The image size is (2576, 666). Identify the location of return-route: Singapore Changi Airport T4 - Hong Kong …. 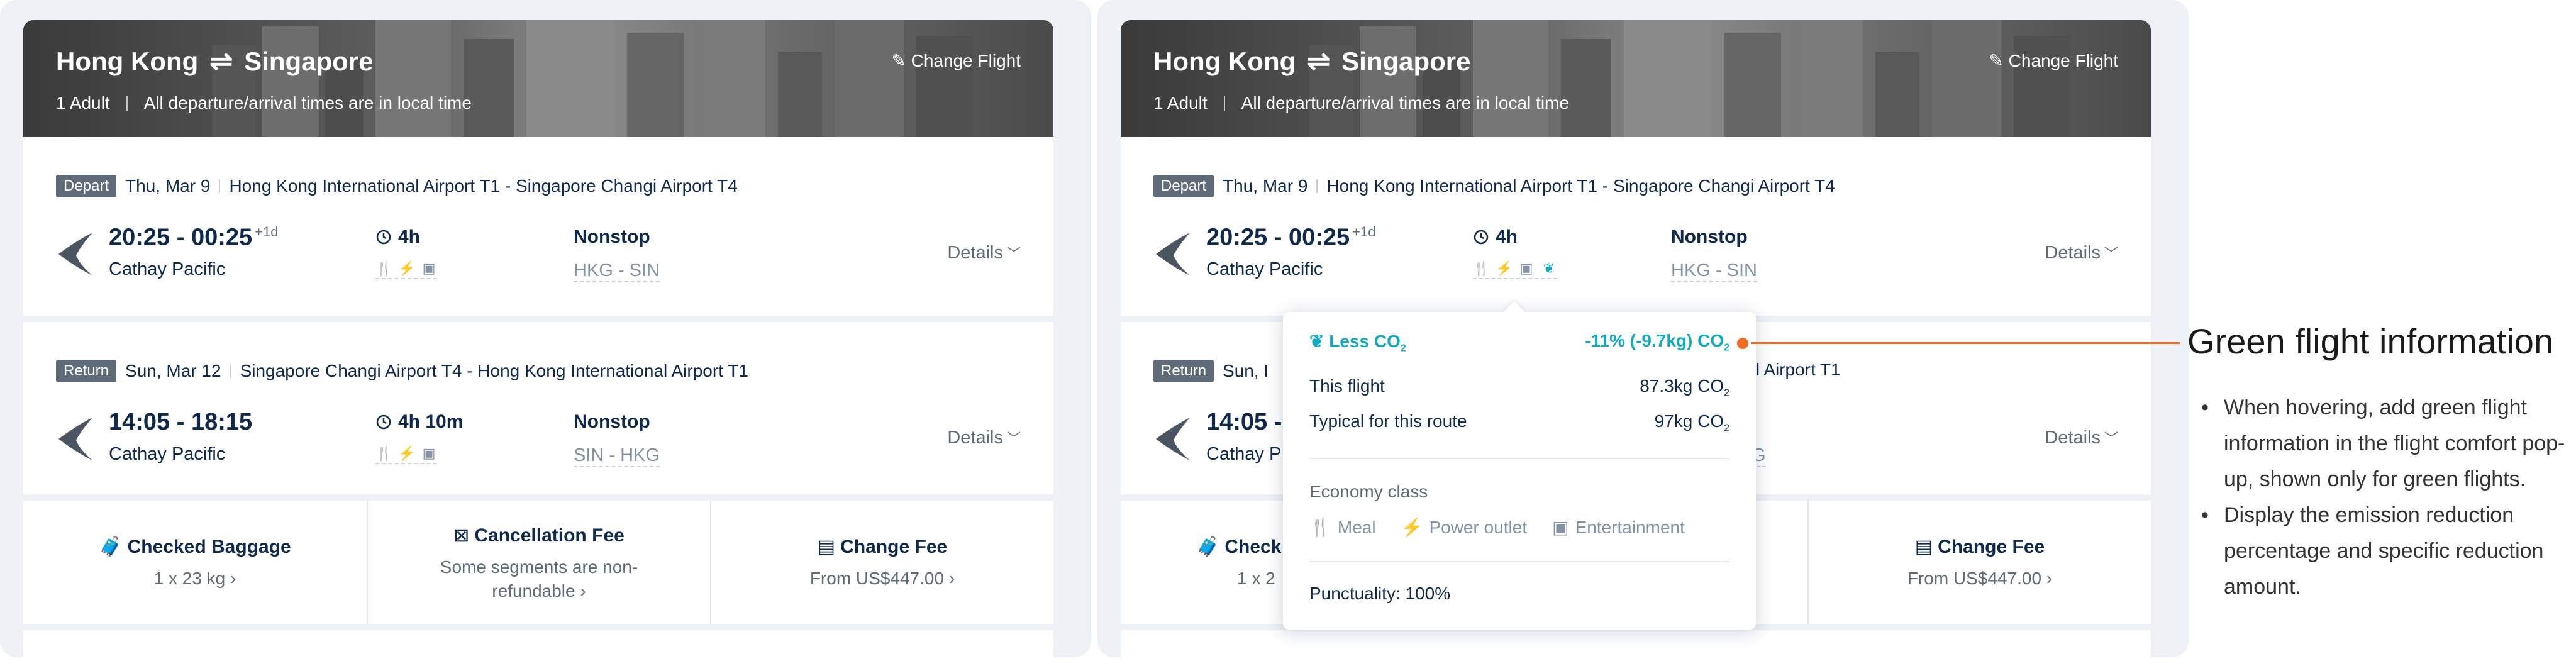
(494, 370).